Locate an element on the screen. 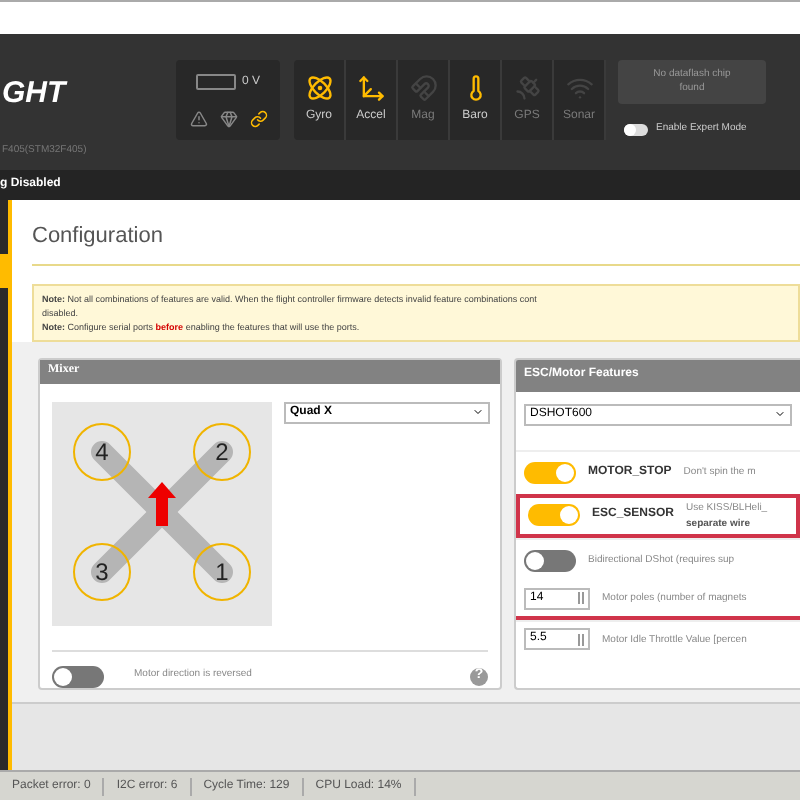  page-title: Configuration is located at coordinates (416, 242).